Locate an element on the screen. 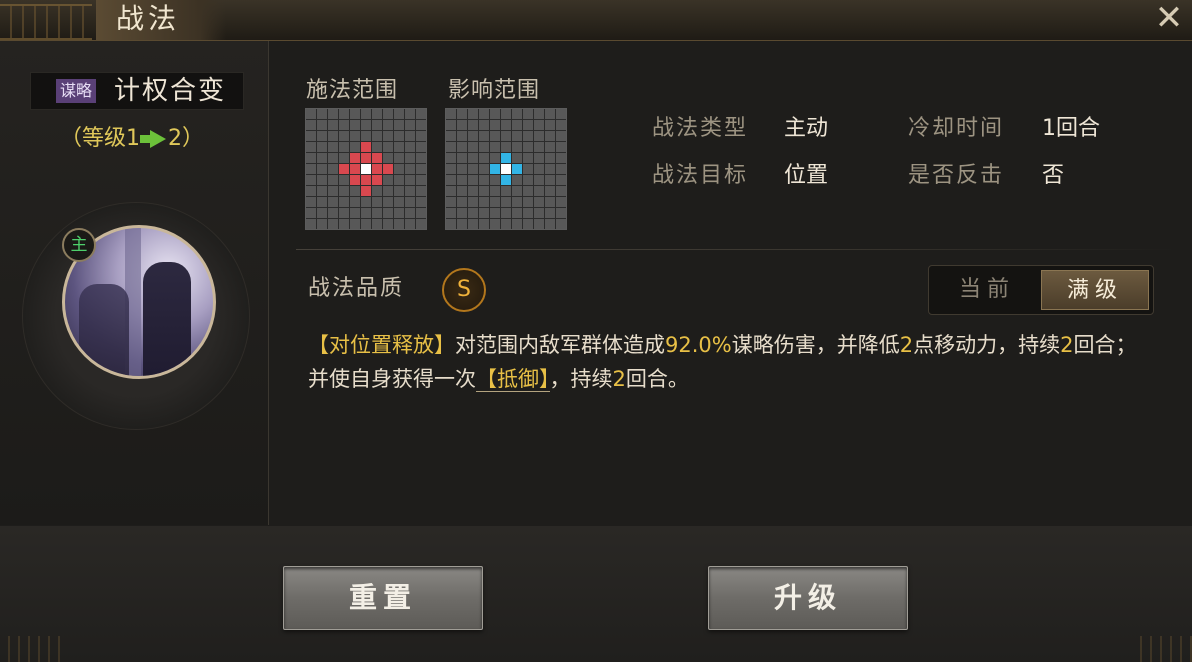  level-progress: （等级1 2） is located at coordinates (132, 139).